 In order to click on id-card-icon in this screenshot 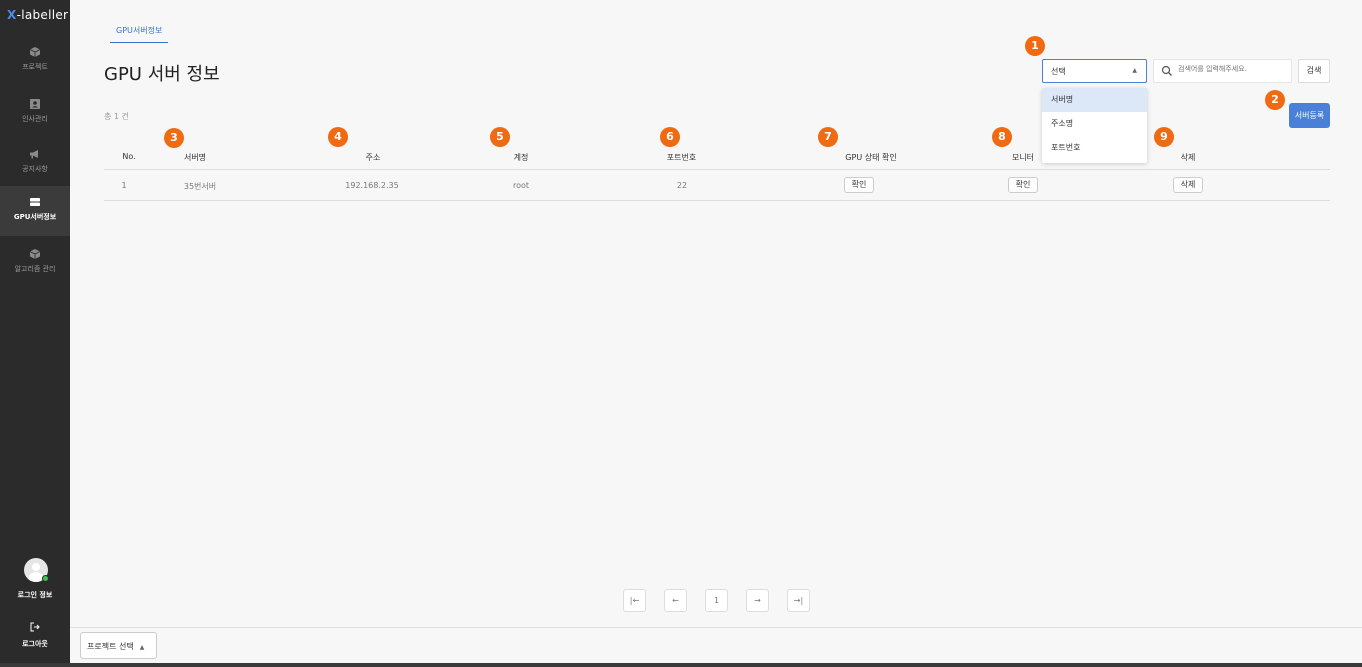, I will do `click(35, 104)`.